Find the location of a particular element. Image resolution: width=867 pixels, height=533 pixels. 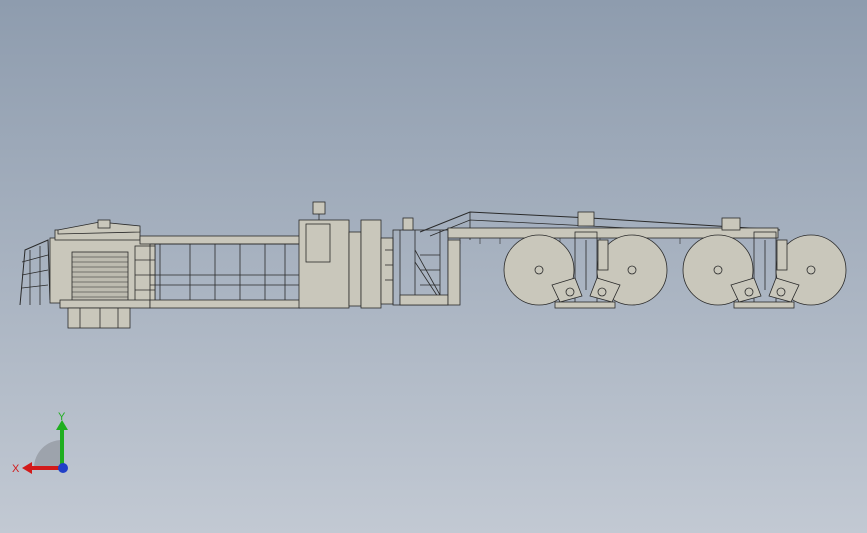

y-axis-label: Y is located at coordinates (62, 417).